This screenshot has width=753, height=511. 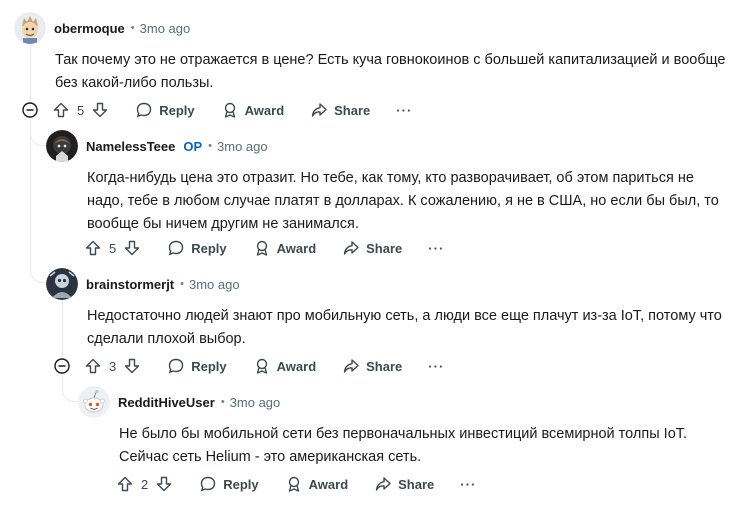 What do you see at coordinates (38, 269) in the screenshot?
I see `thread-elbow-brainstormerjt` at bounding box center [38, 269].